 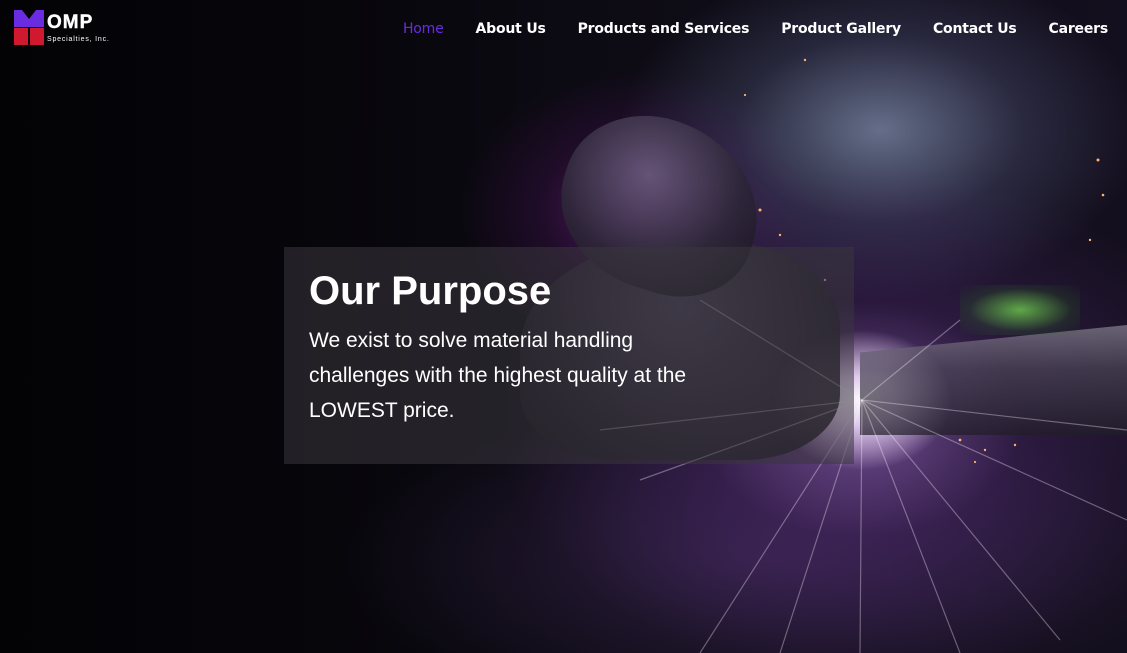 I want to click on nav-link-product-gallery: Product Gallery, so click(x=841, y=29).